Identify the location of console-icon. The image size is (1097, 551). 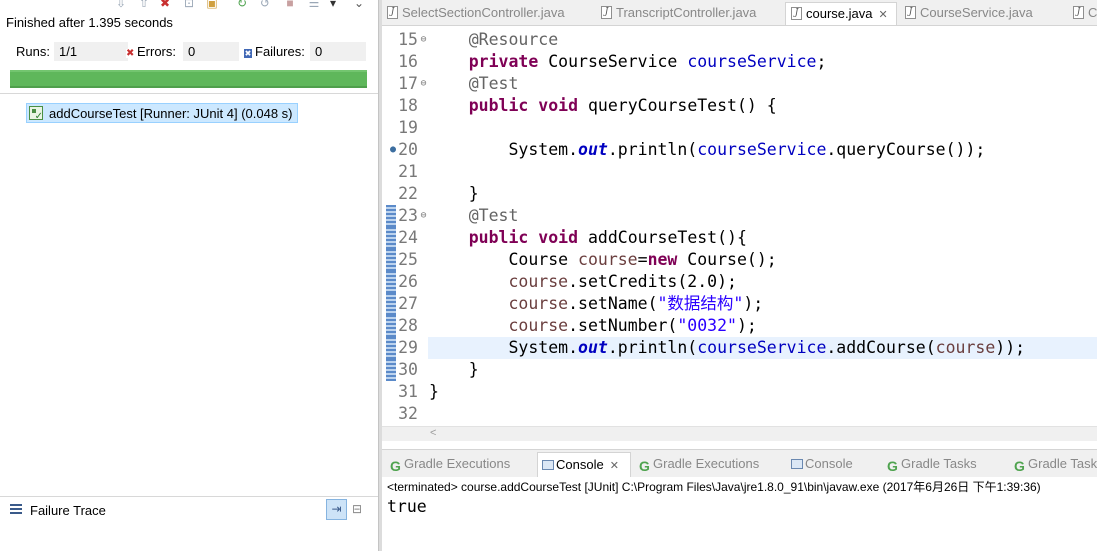
(797, 464).